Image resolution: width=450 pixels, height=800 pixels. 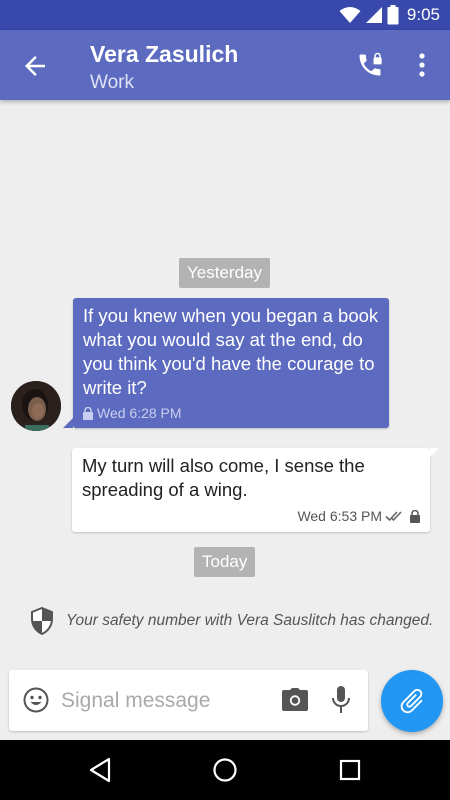 I want to click on system-nav-bar, so click(x=225, y=770).